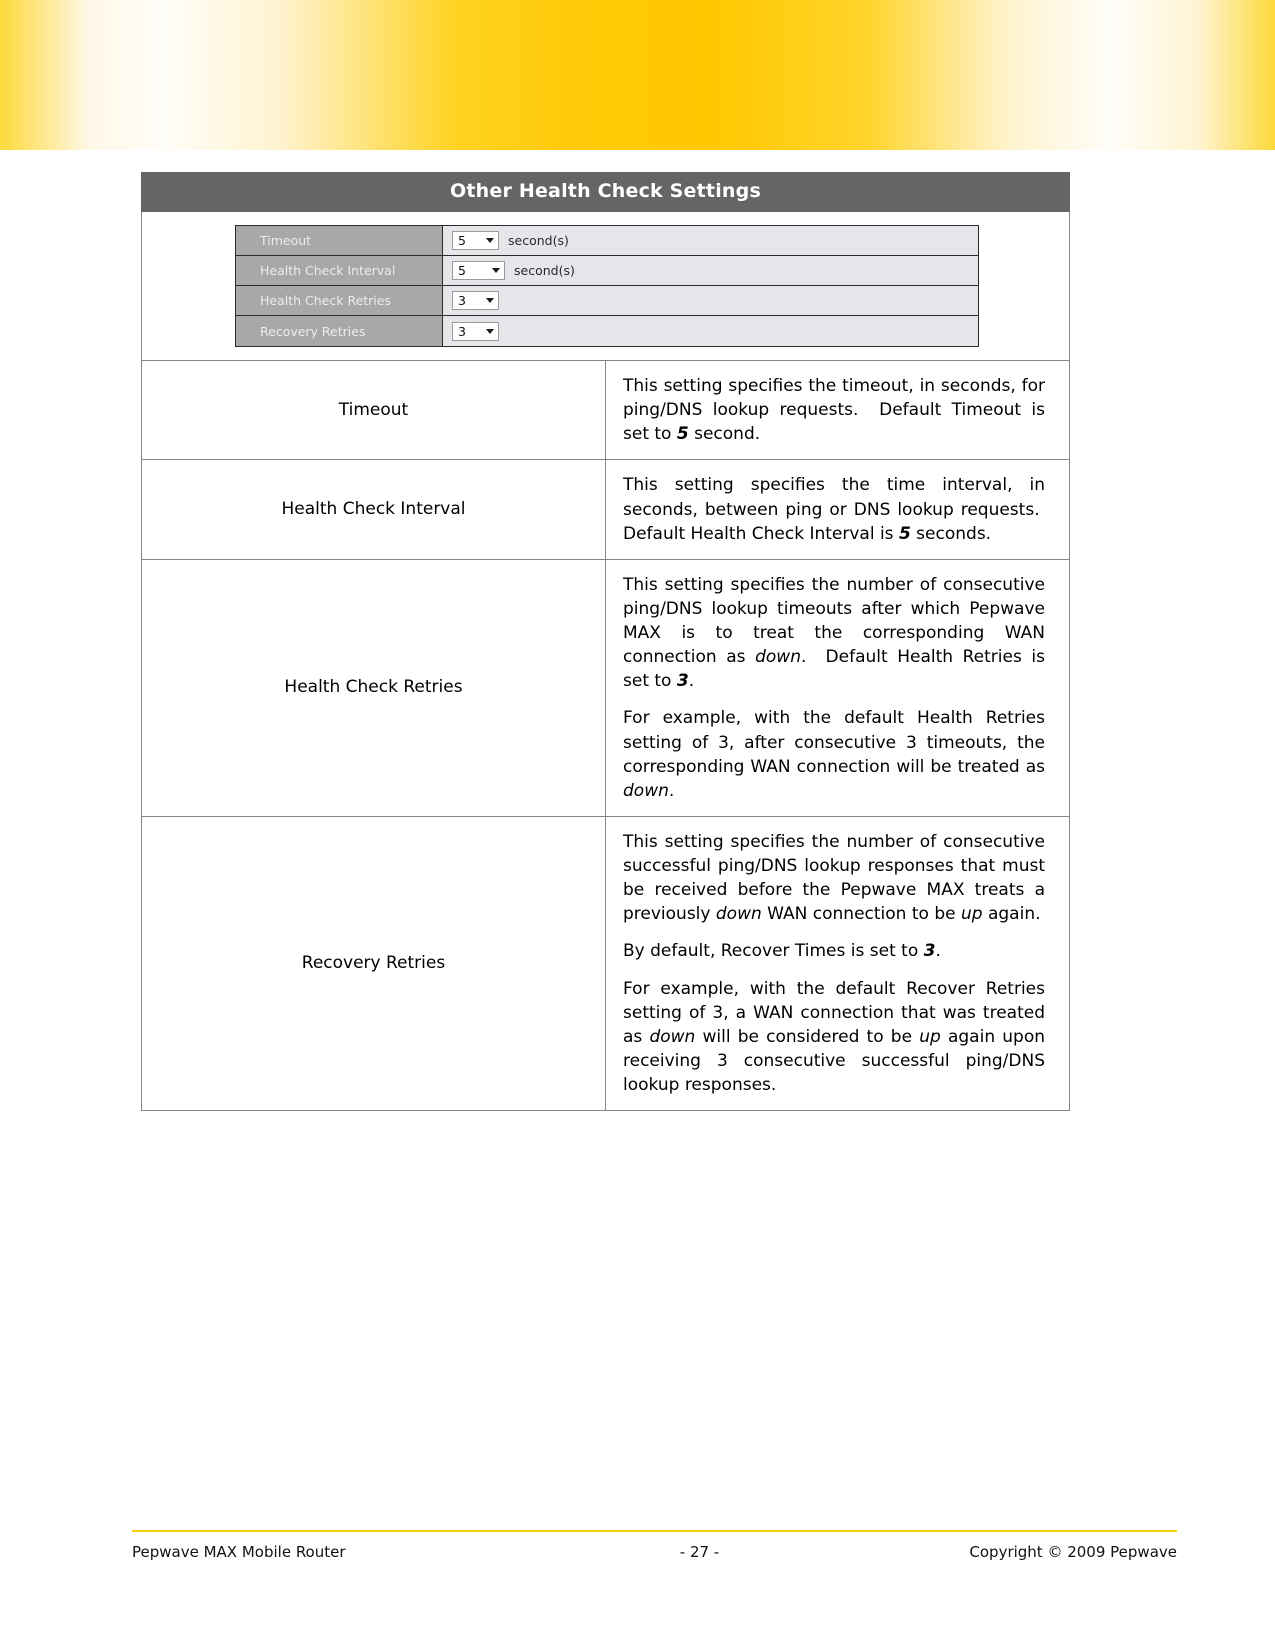  I want to click on timeout-select: 5, so click(475, 240).